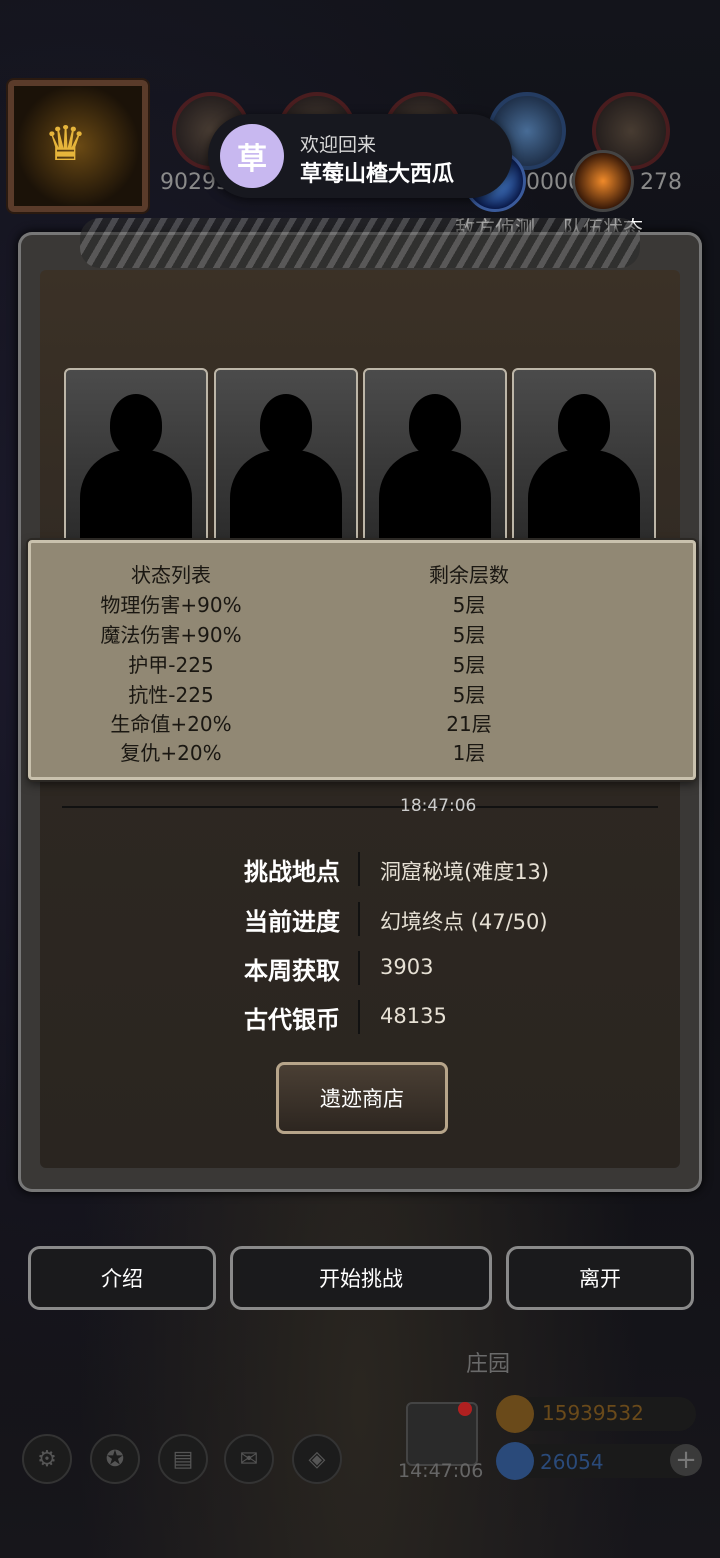 The image size is (720, 1558). What do you see at coordinates (488, 1364) in the screenshot?
I see `manor-title: 庄园` at bounding box center [488, 1364].